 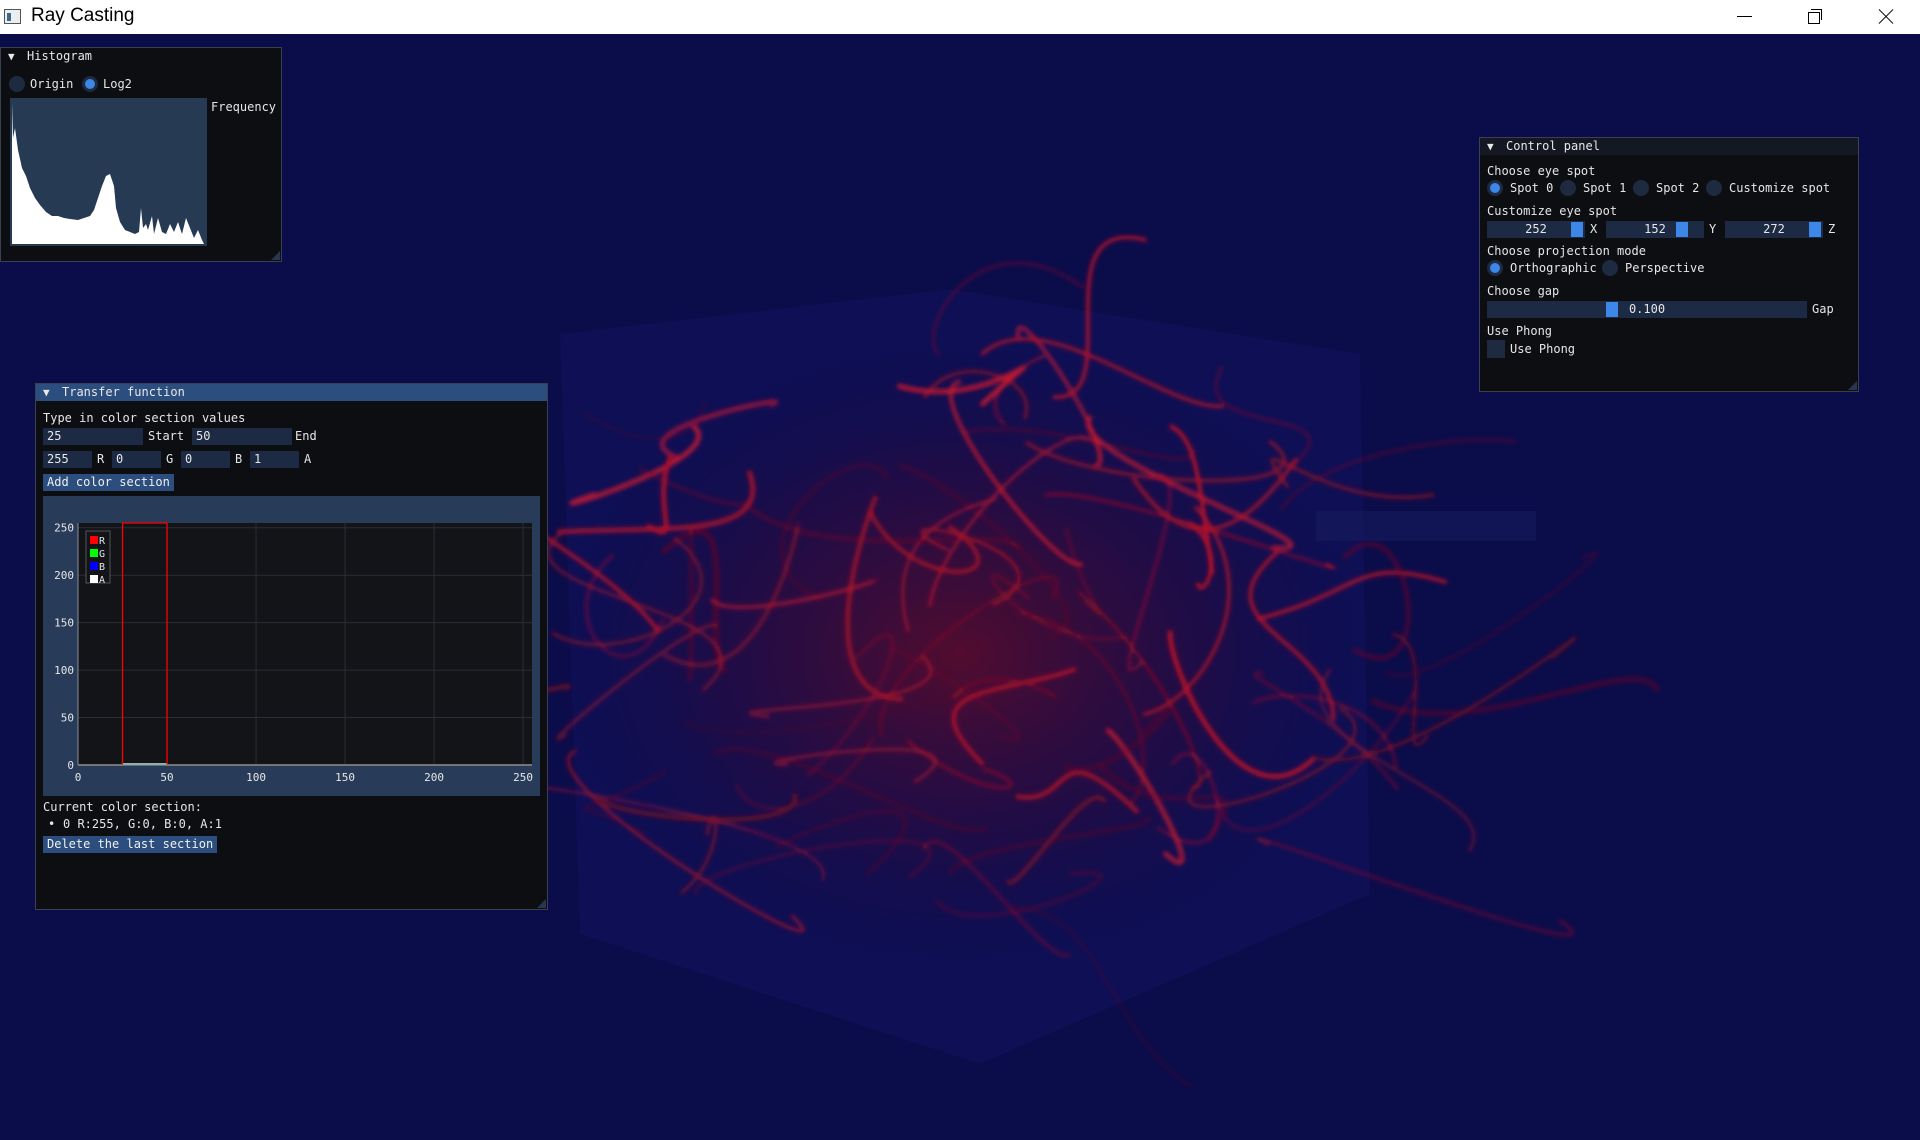 What do you see at coordinates (1669, 146) in the screenshot?
I see `control-header: ▼ Control panel` at bounding box center [1669, 146].